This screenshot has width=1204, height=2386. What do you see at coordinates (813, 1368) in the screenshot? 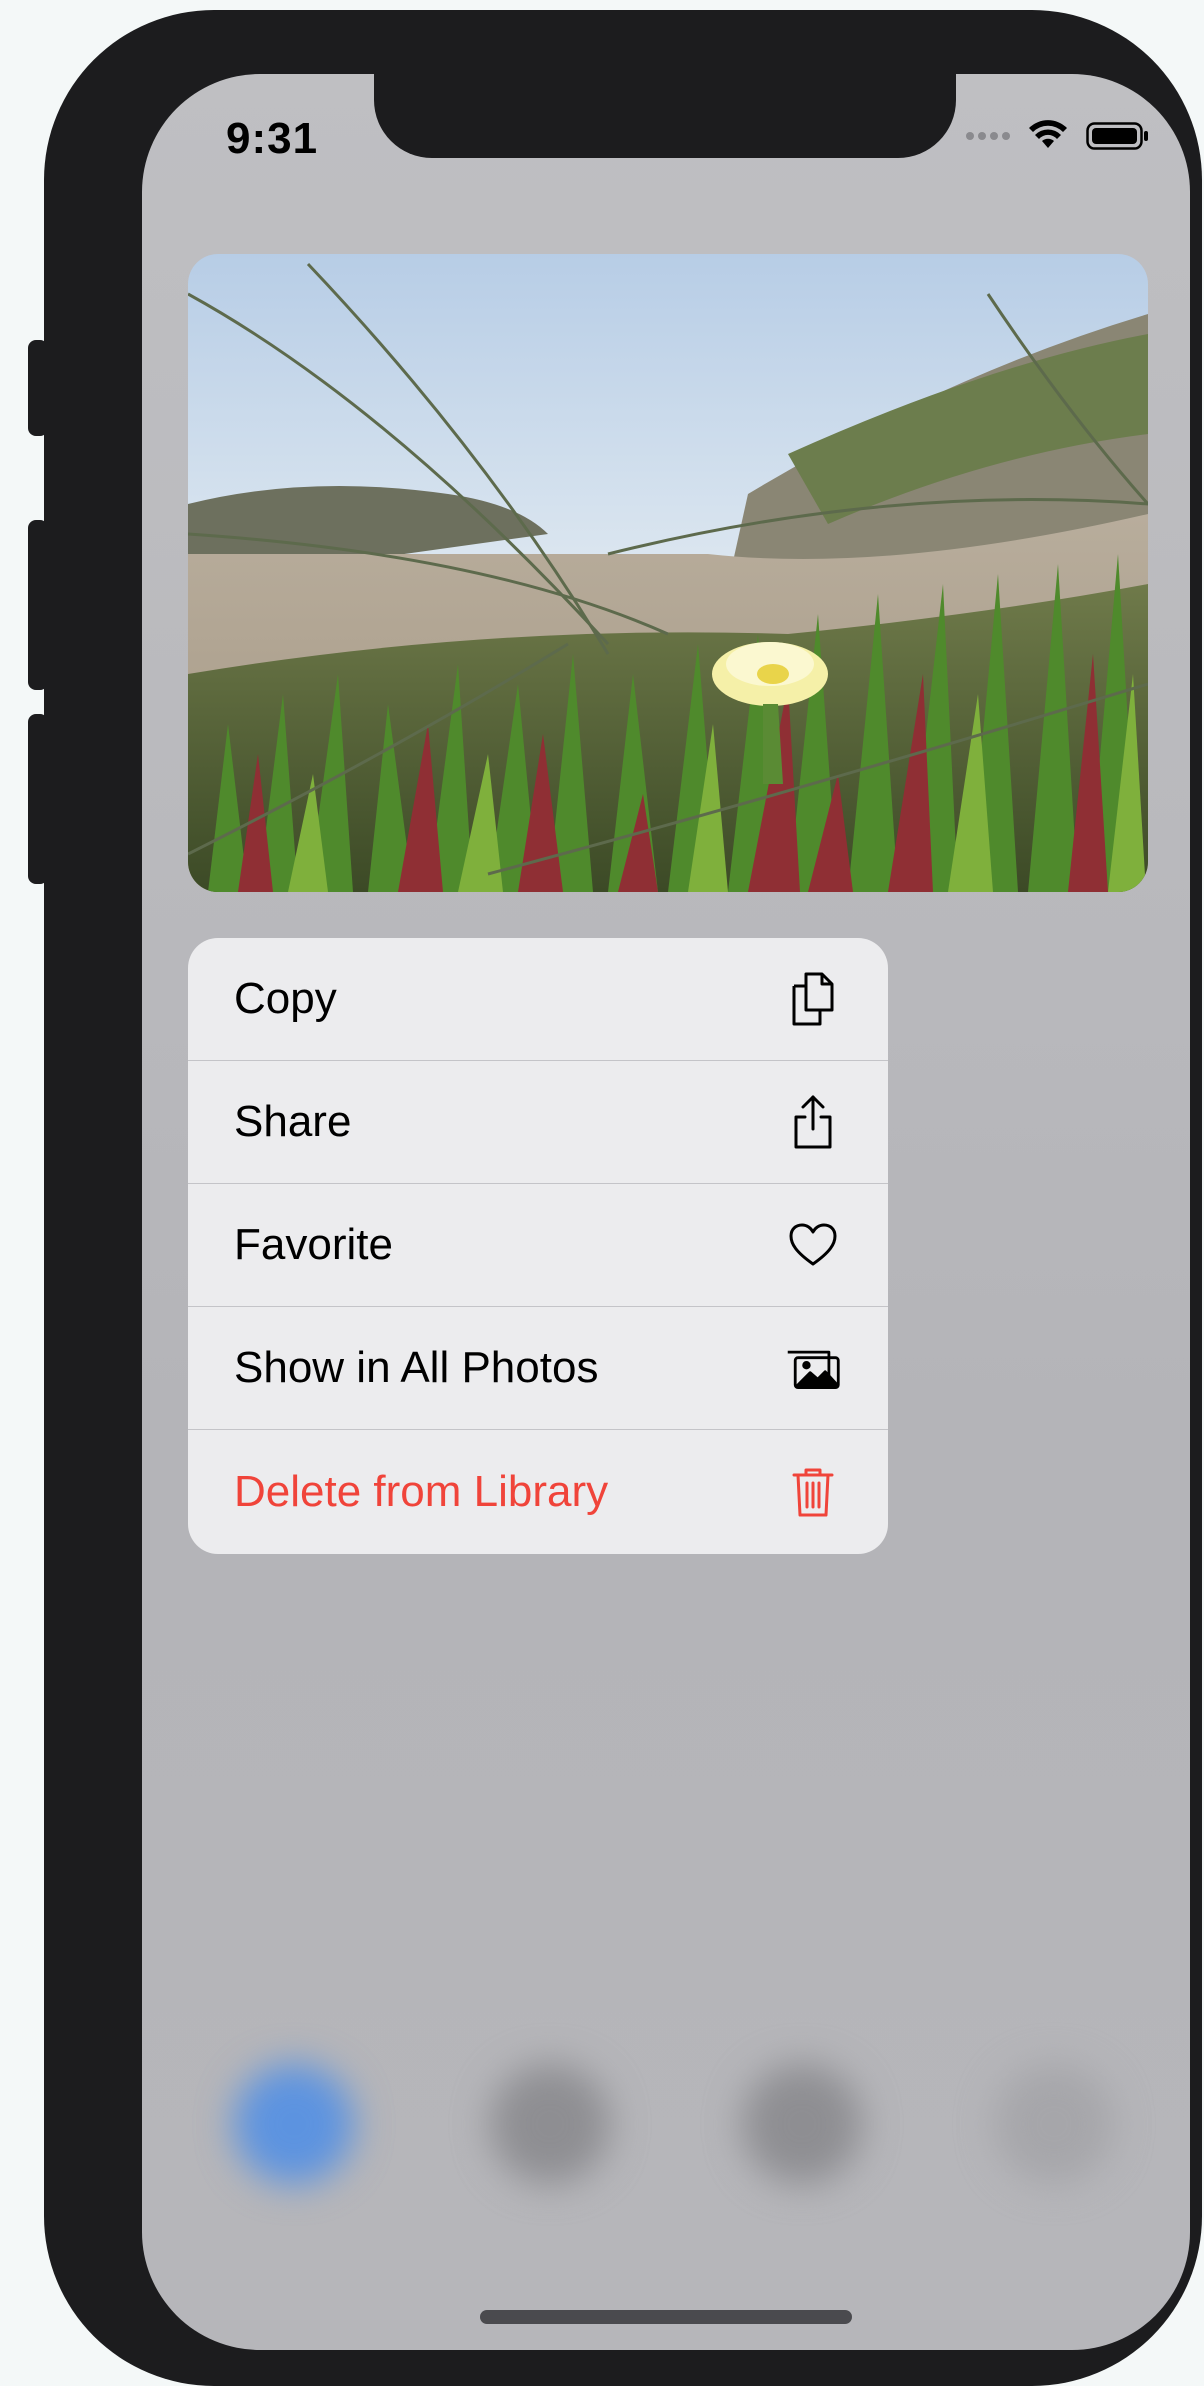
I see `photos-icon` at bounding box center [813, 1368].